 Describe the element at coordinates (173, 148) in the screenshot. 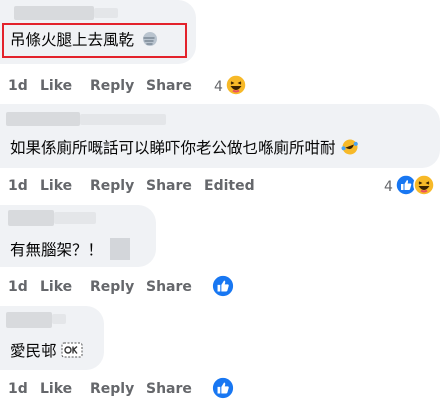

I see `comment-text-content: 如果係廁所嘅話可以睇吓你老公做乜喺廁所咁耐` at that location.